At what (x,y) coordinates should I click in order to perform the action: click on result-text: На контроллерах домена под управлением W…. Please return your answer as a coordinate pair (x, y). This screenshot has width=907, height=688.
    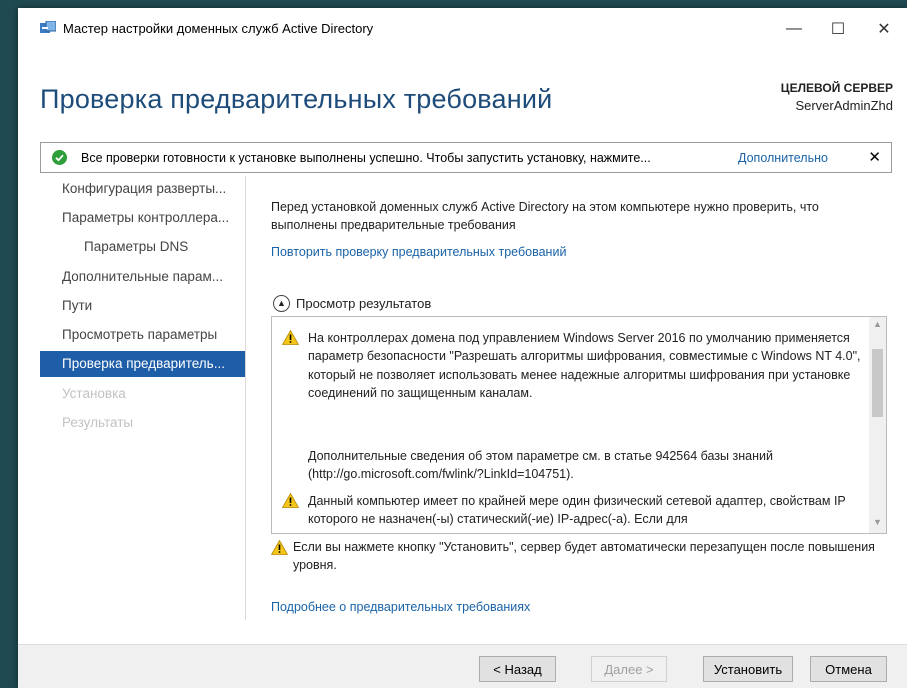
    Looking at the image, I should click on (584, 365).